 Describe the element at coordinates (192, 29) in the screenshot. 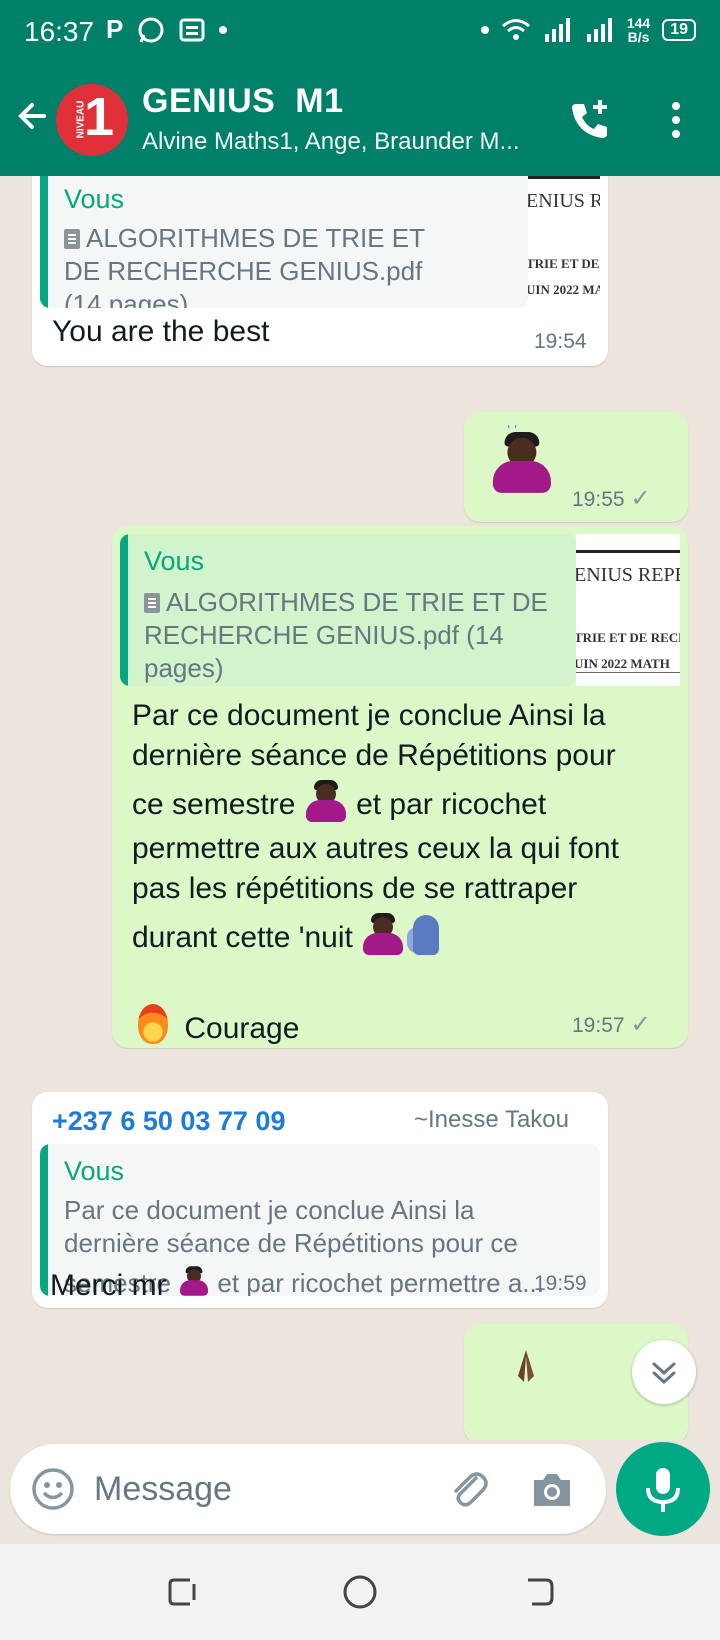

I see `news-icon` at that location.